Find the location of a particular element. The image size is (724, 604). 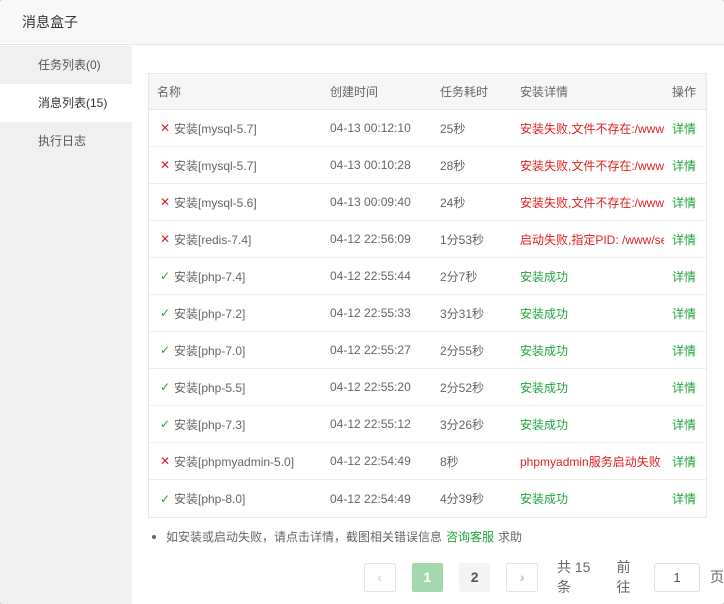

task-name: 安装[php-7.3] is located at coordinates (210, 424).